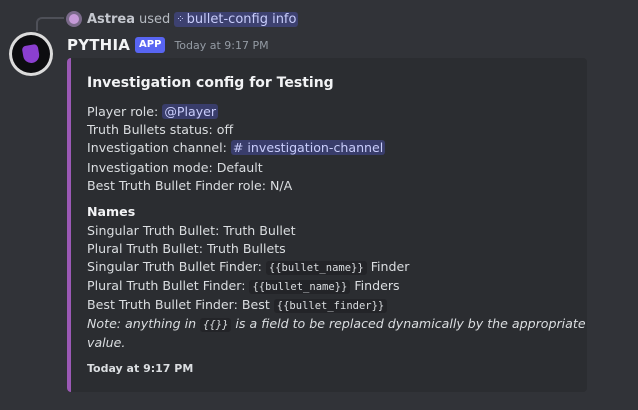  I want to click on reply-avatar, so click(74, 19).